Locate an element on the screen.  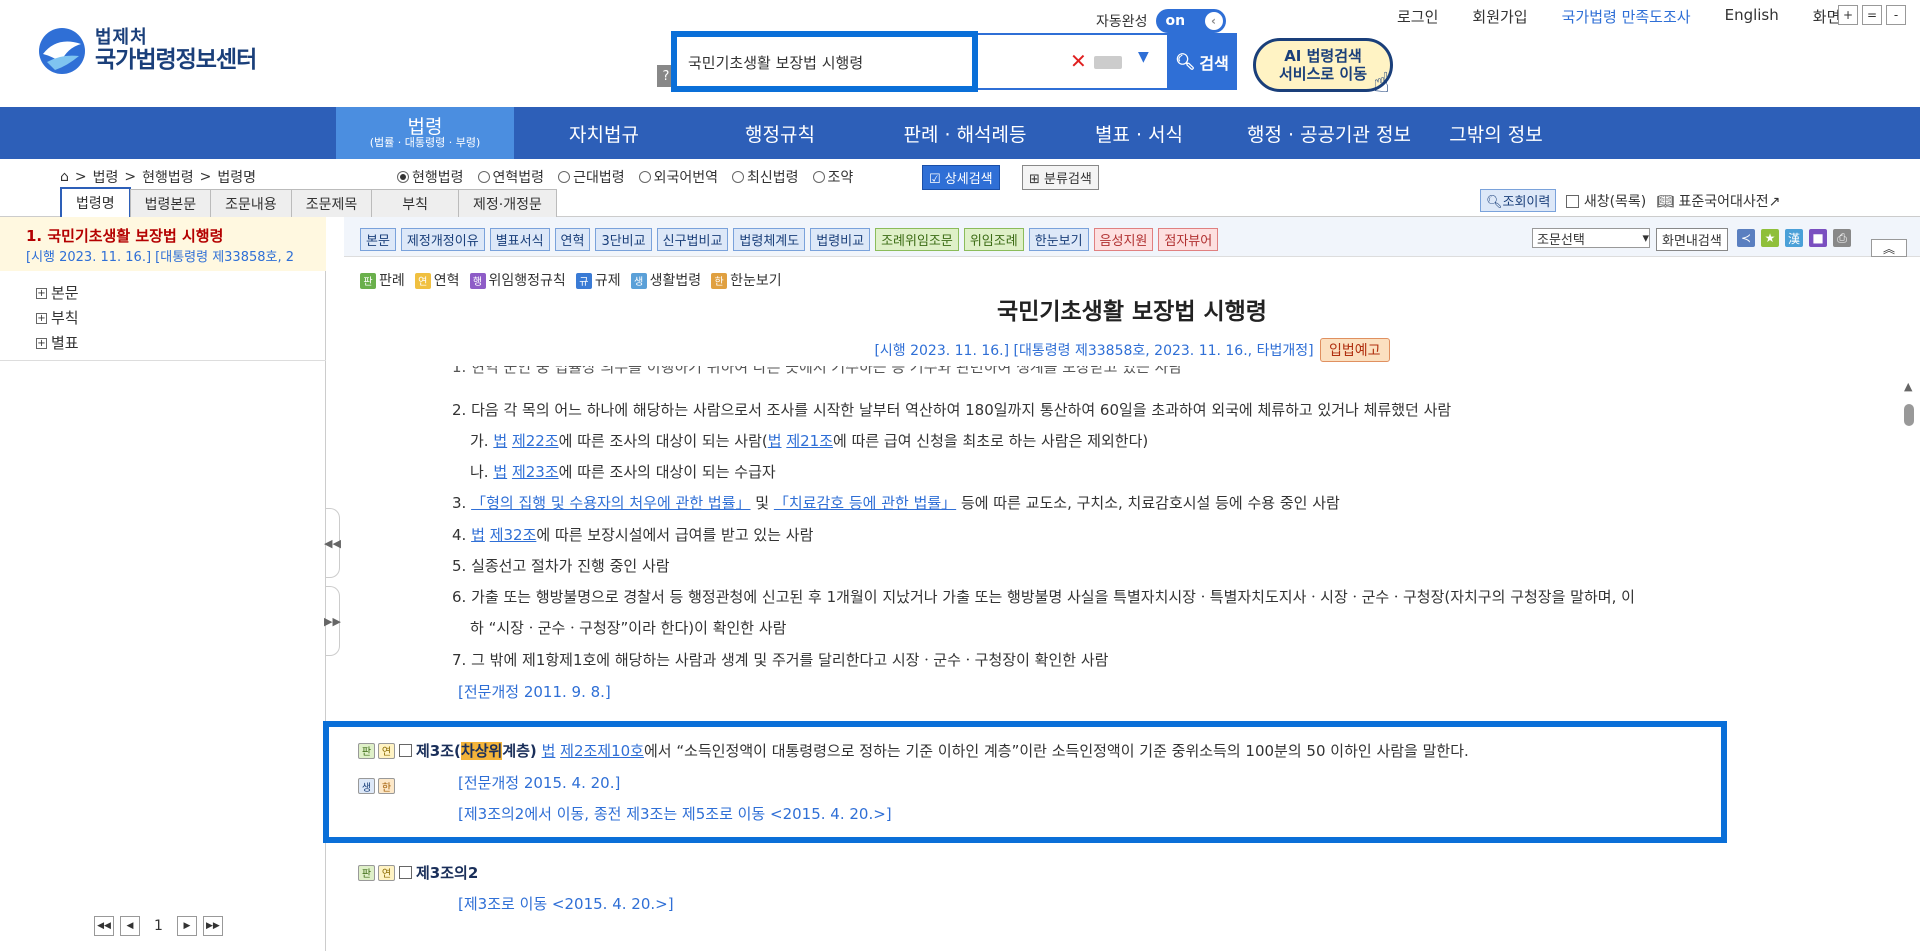
radio-modern-law: 근대법령 is located at coordinates (591, 177).